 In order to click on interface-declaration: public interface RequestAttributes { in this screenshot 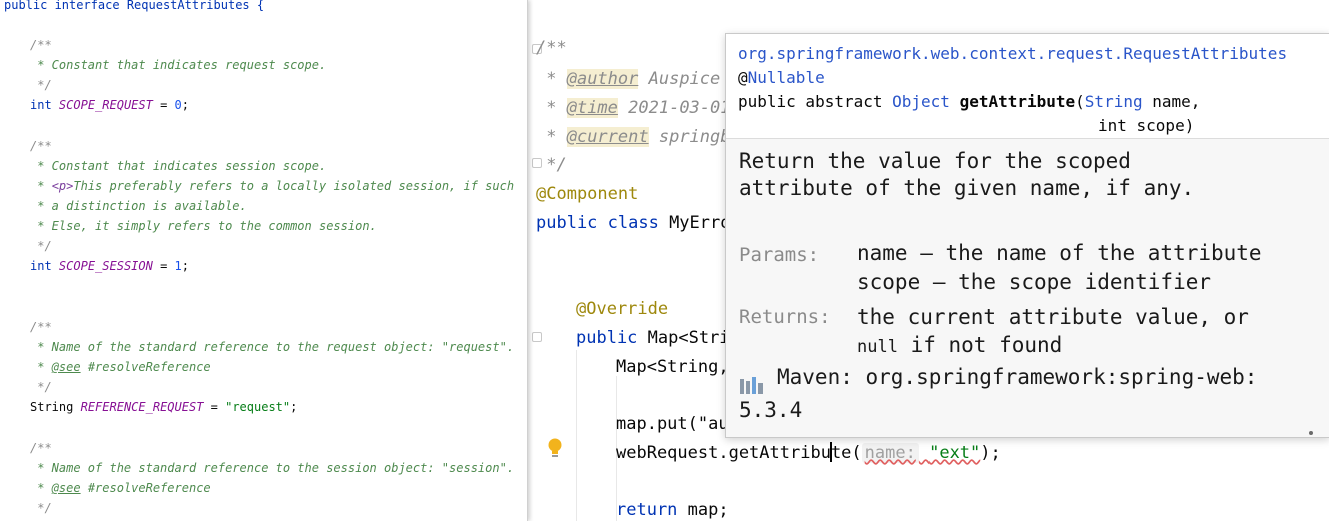, I will do `click(134, 6)`.